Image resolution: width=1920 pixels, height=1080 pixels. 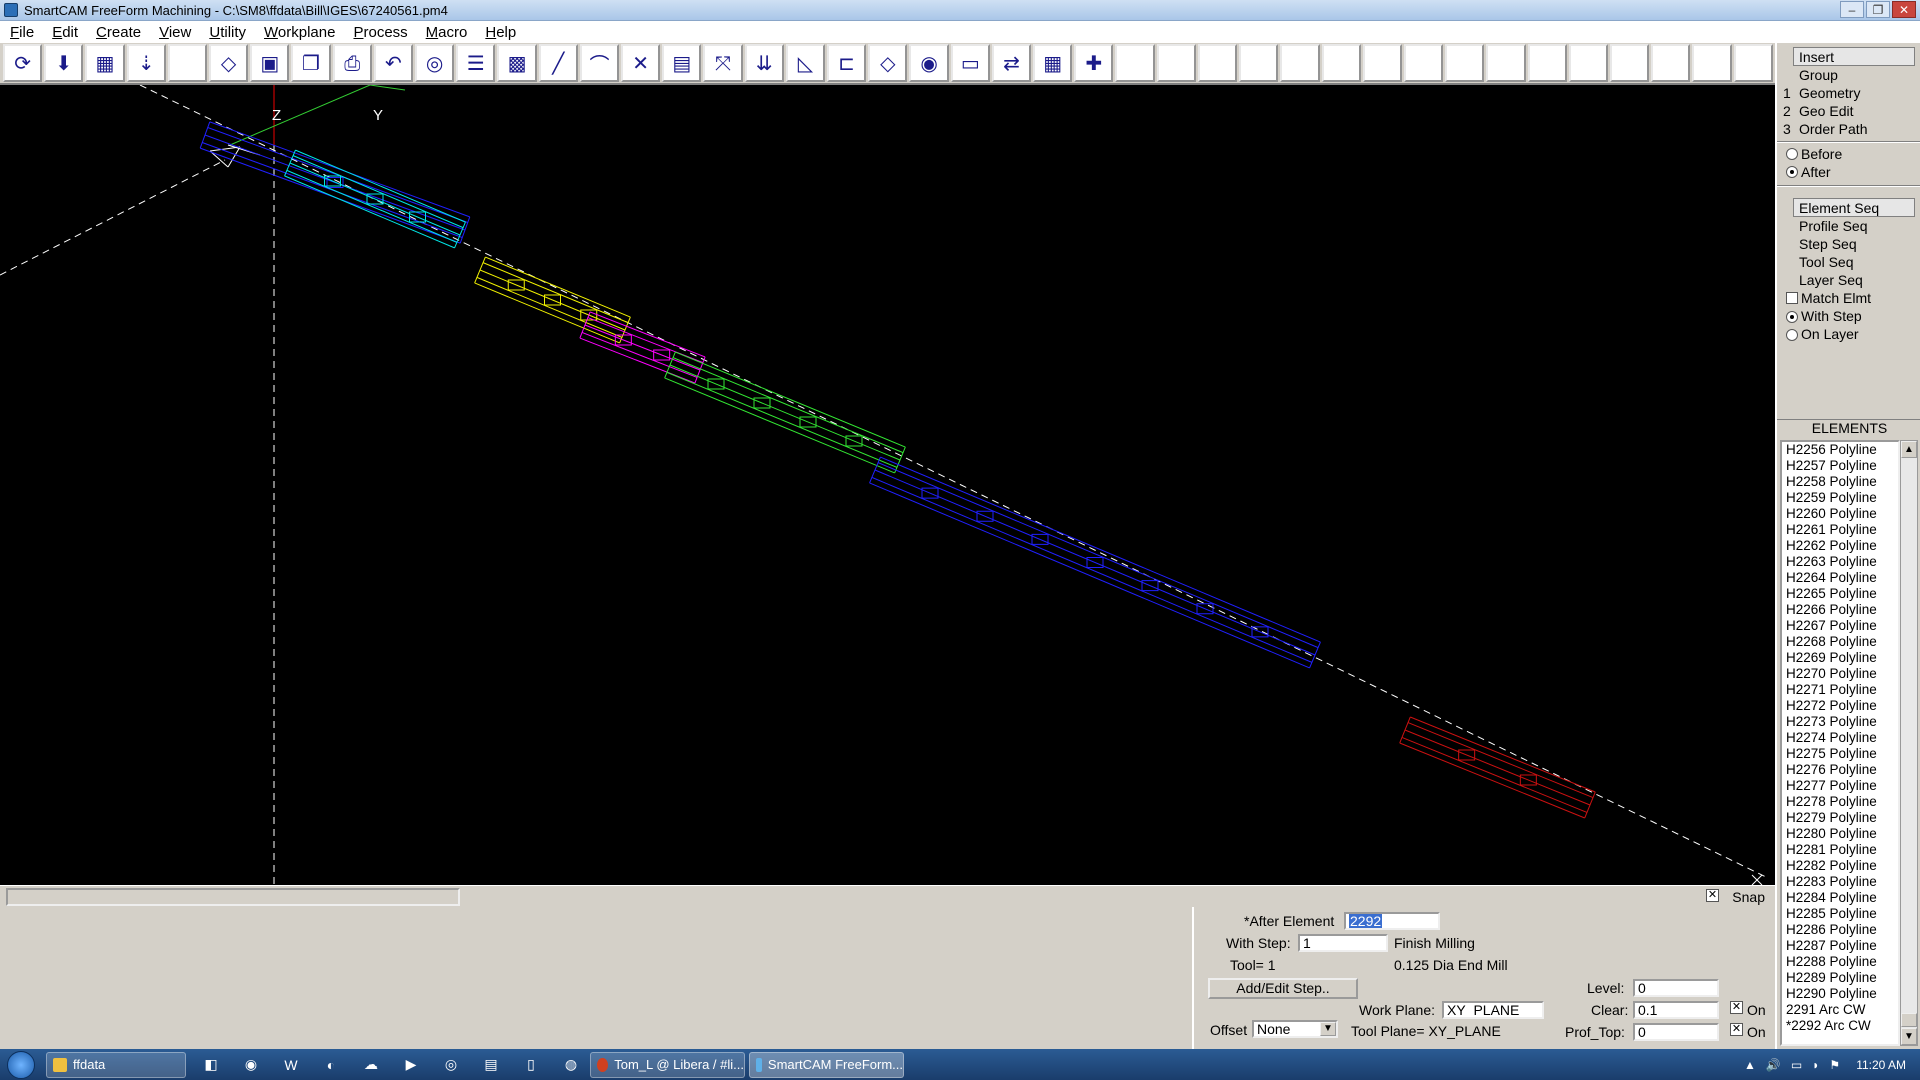 I want to click on with-step-radio, so click(x=1792, y=317).